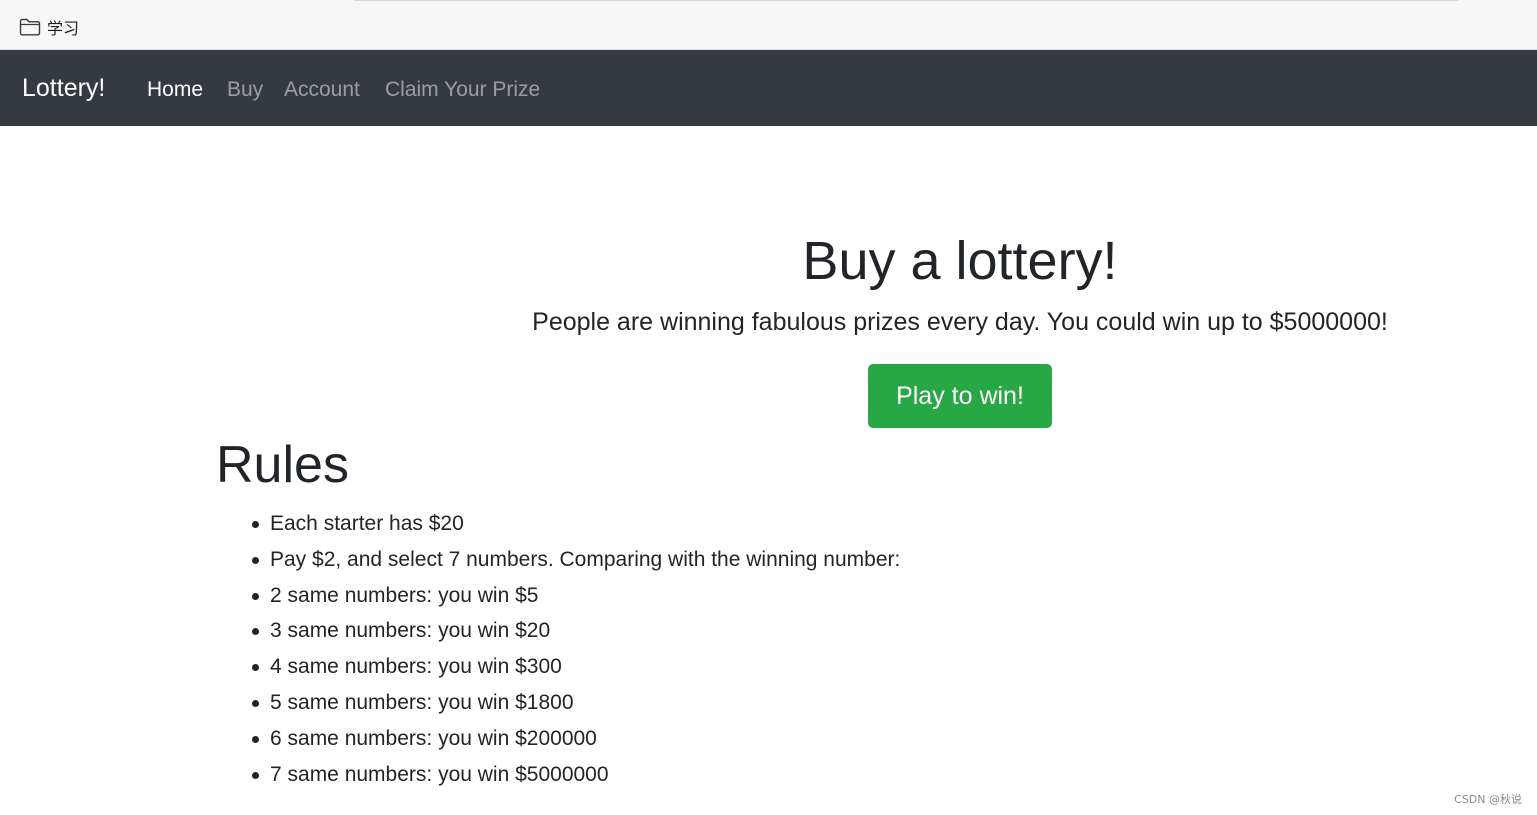 The width and height of the screenshot is (1537, 815). I want to click on list-item: 5 same numbers: you win $1800, so click(576, 703).